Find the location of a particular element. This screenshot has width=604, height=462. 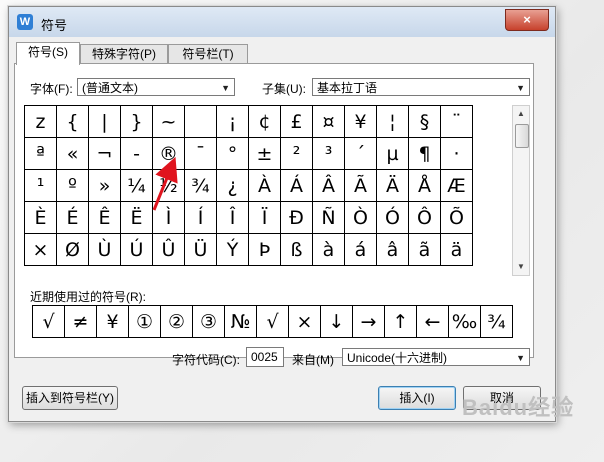

symbol-cell: ¿ is located at coordinates (233, 186).